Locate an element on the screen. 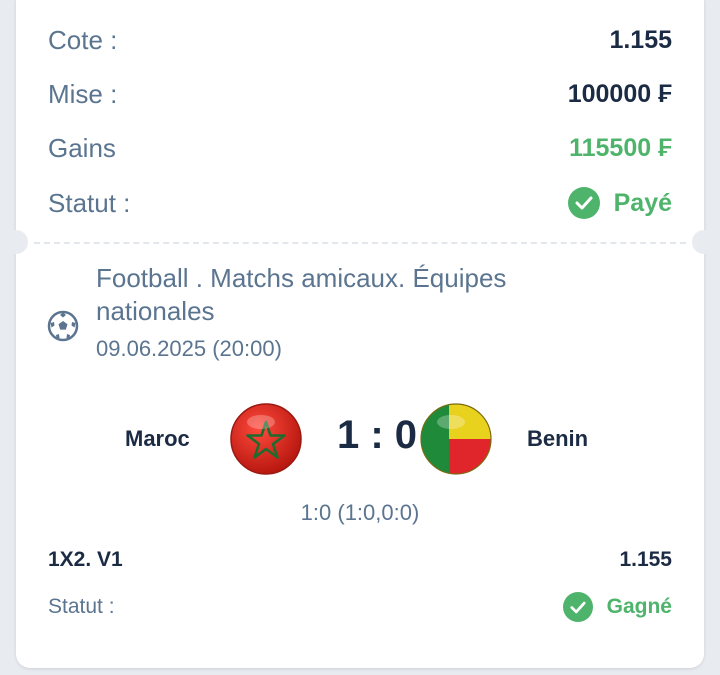  statut-row: Statut : Payé is located at coordinates (360, 203).